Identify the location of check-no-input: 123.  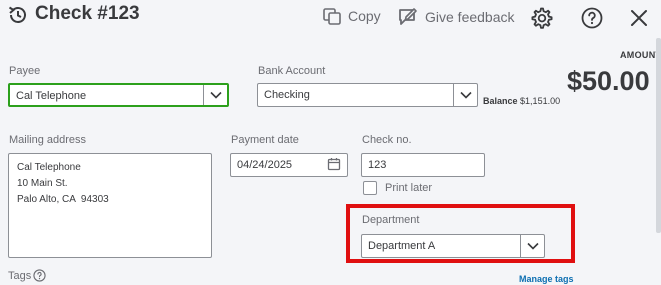
(423, 165).